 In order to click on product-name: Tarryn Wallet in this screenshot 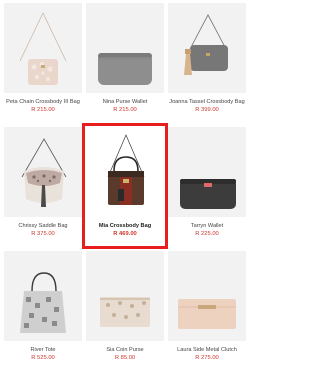, I will do `click(207, 226)`.